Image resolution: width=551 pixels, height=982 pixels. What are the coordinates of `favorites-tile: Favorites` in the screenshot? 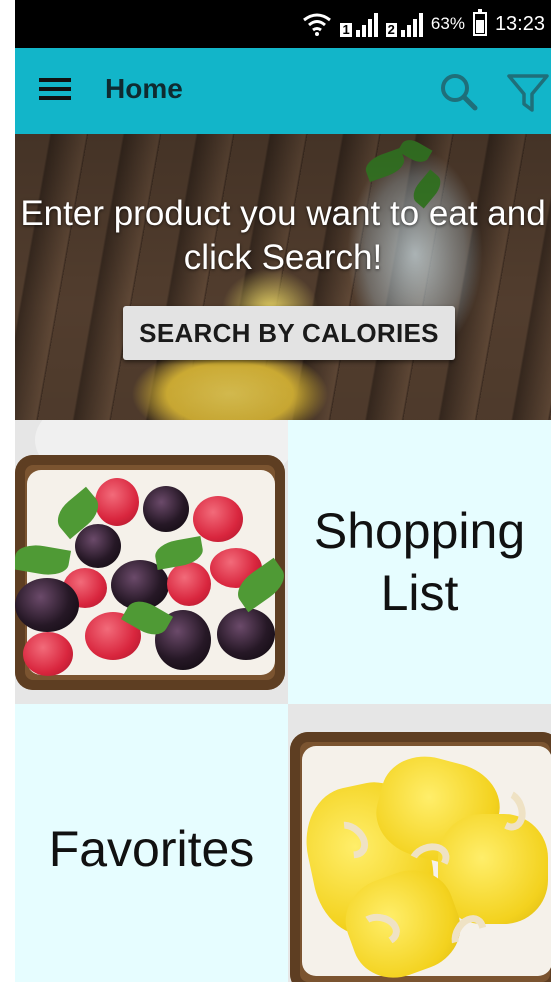 It's located at (151, 843).